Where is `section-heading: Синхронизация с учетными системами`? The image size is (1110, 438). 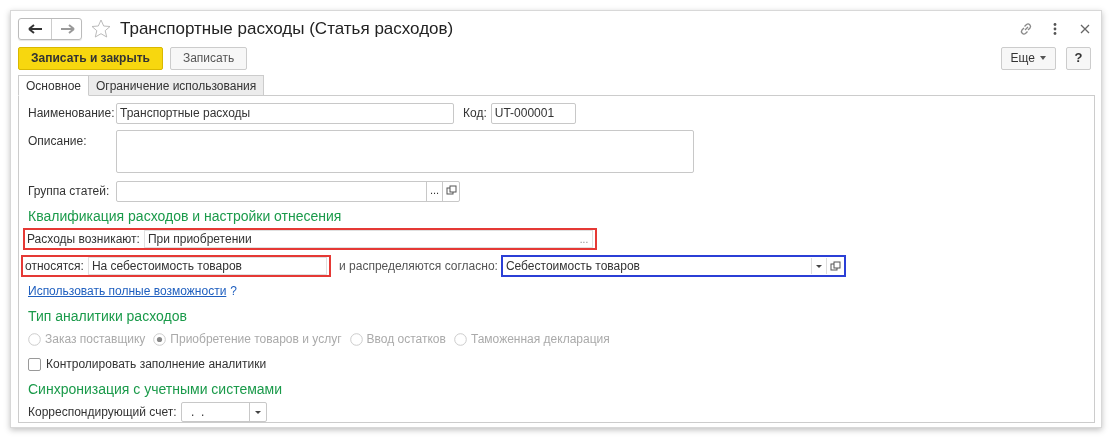 section-heading: Синхронизация с учетными системами is located at coordinates (156, 389).